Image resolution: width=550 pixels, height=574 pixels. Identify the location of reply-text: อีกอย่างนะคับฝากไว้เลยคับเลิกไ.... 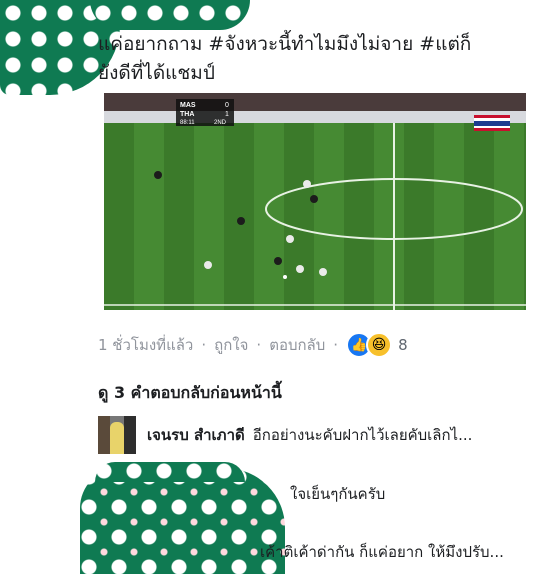
(362, 435).